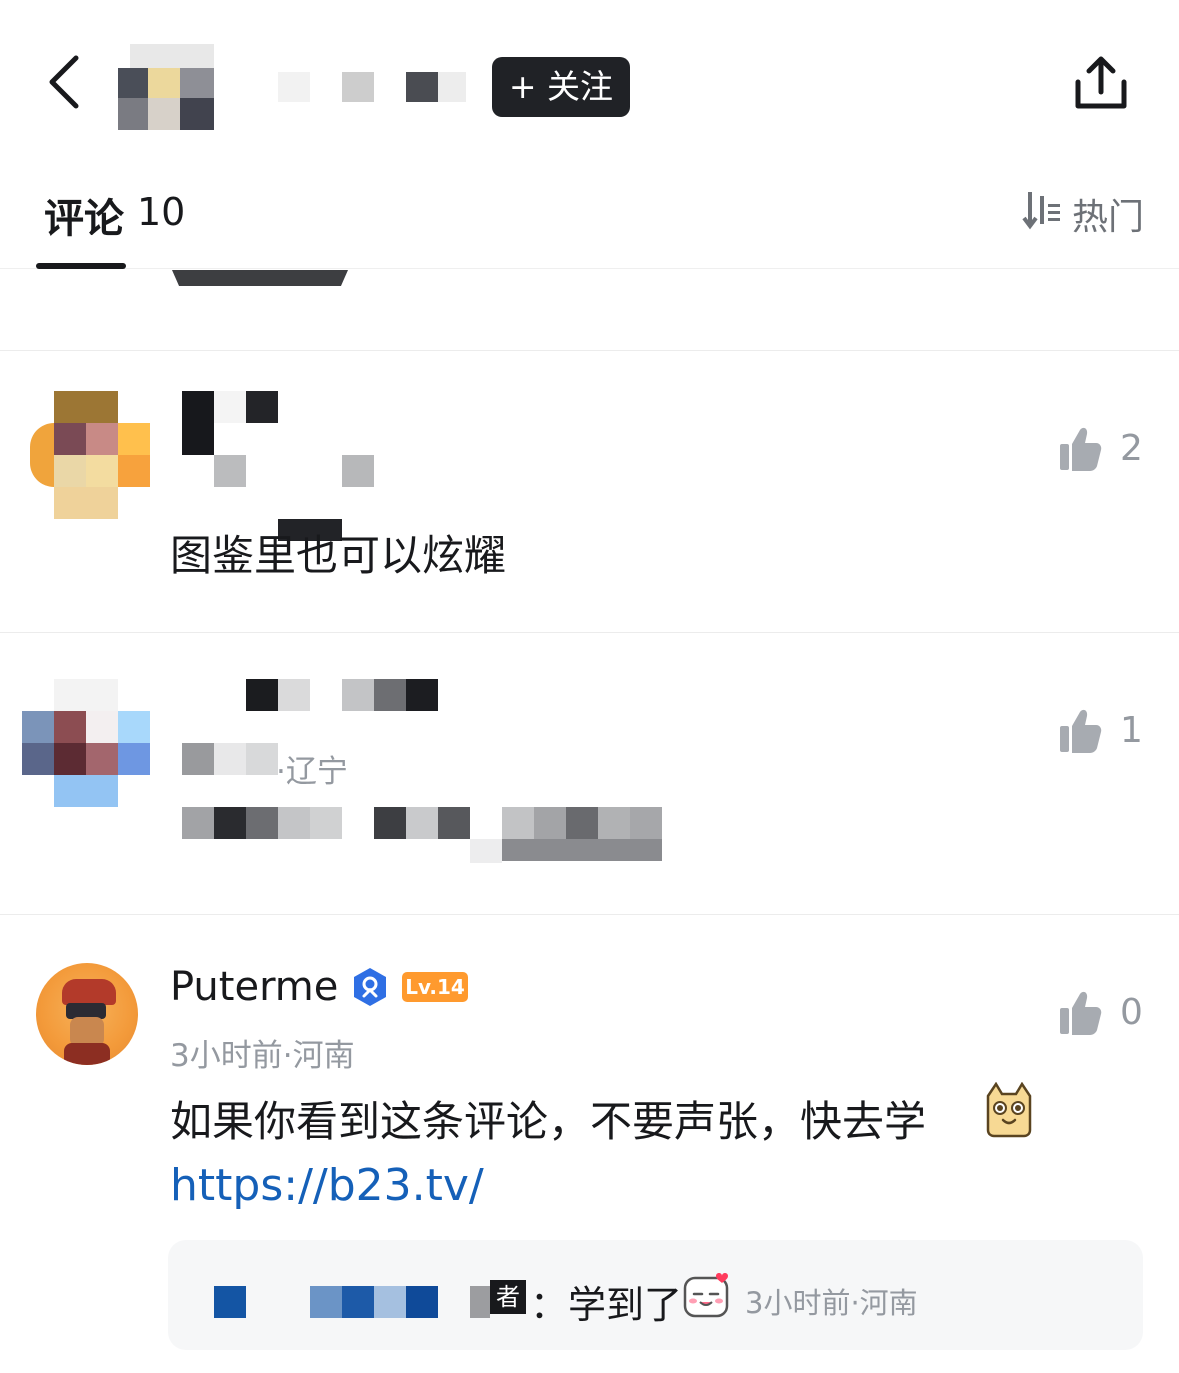 This screenshot has width=1179, height=1373. I want to click on top-bar: + 关注, so click(589, 75).